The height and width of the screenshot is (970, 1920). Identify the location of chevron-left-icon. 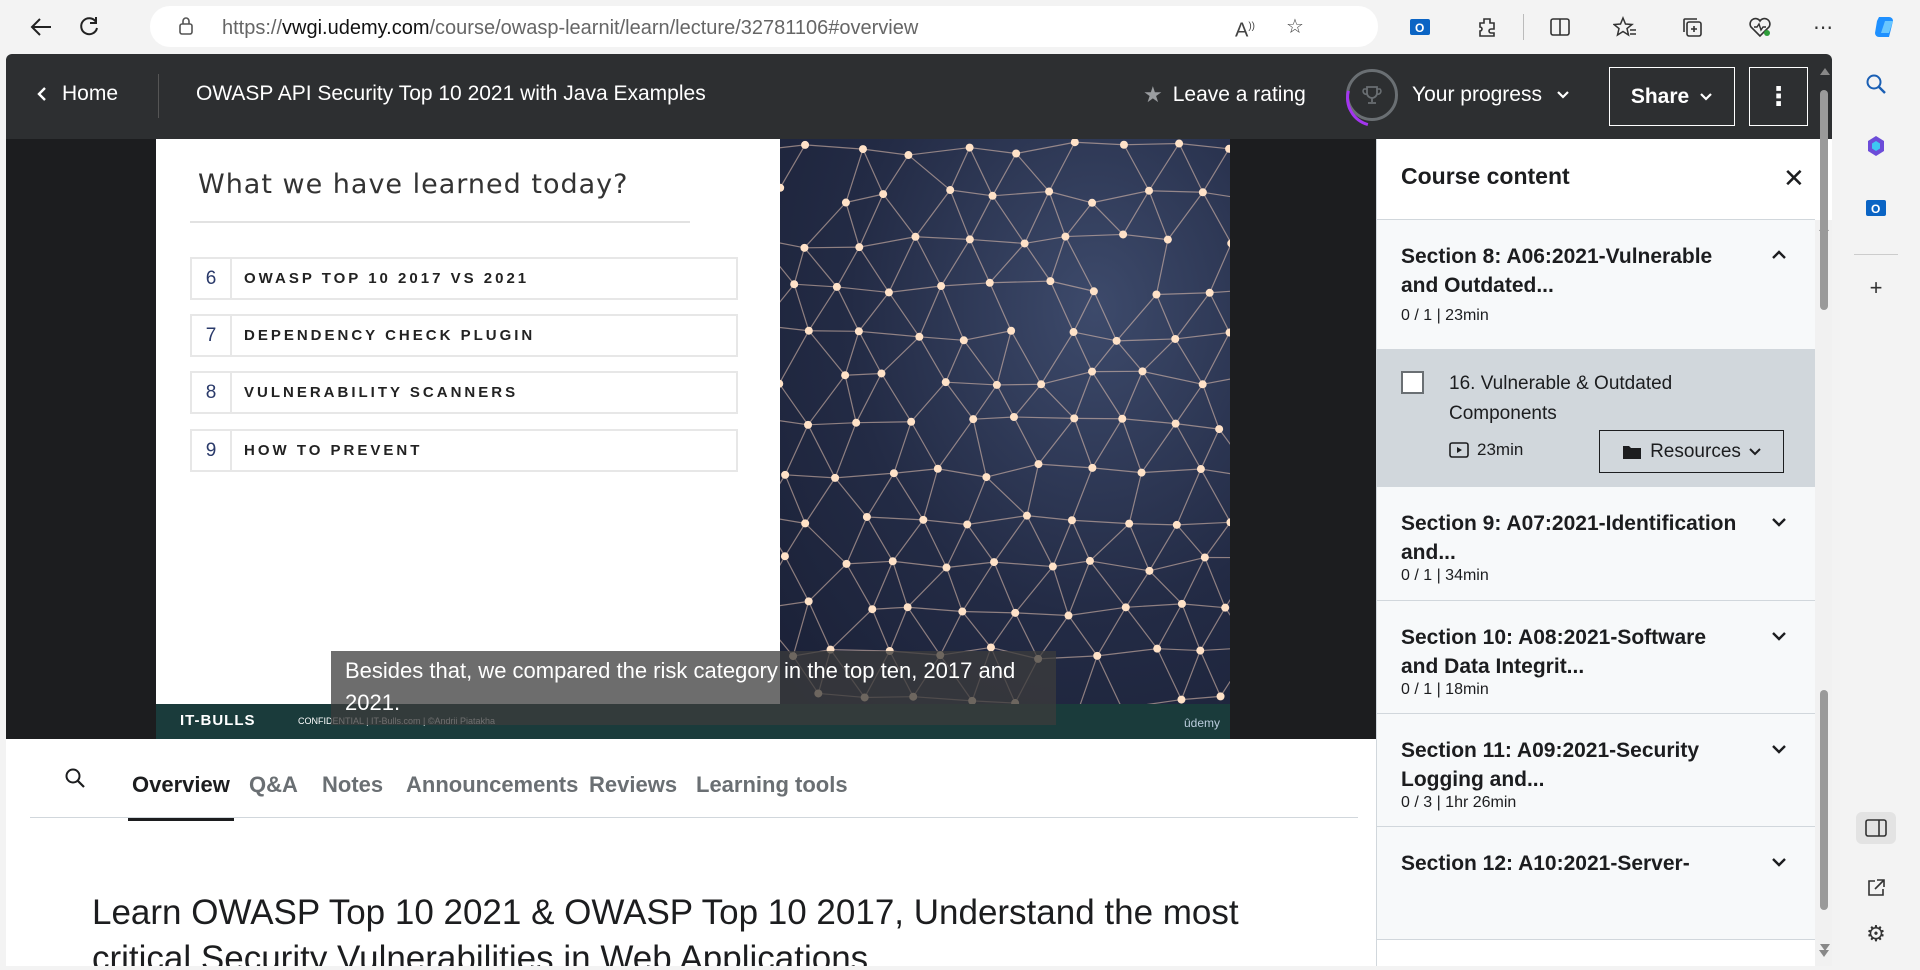
(41, 94).